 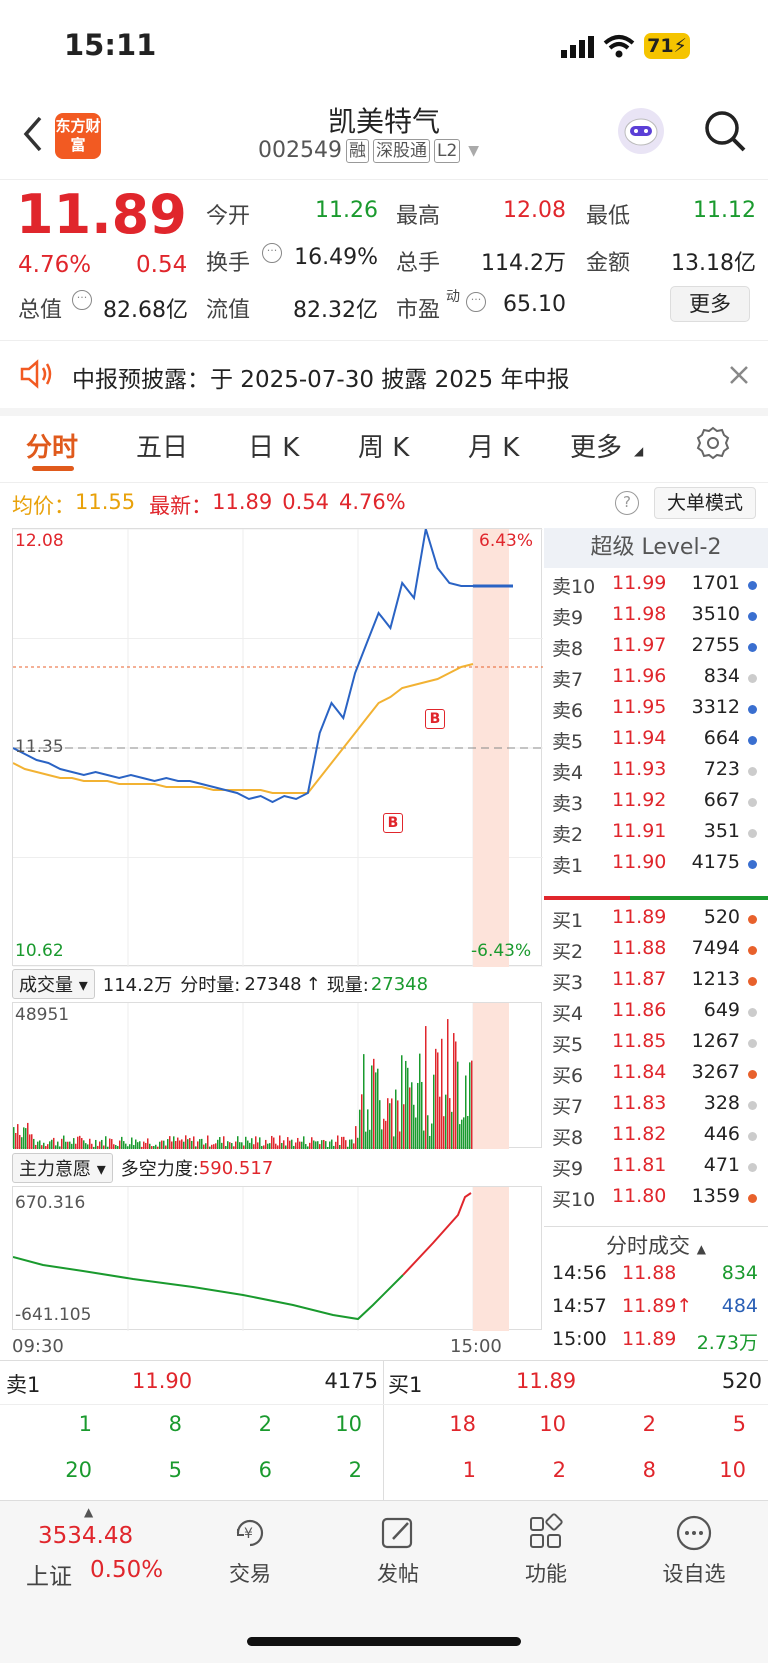 I want to click on index-percent: 0.50%, so click(x=126, y=1570).